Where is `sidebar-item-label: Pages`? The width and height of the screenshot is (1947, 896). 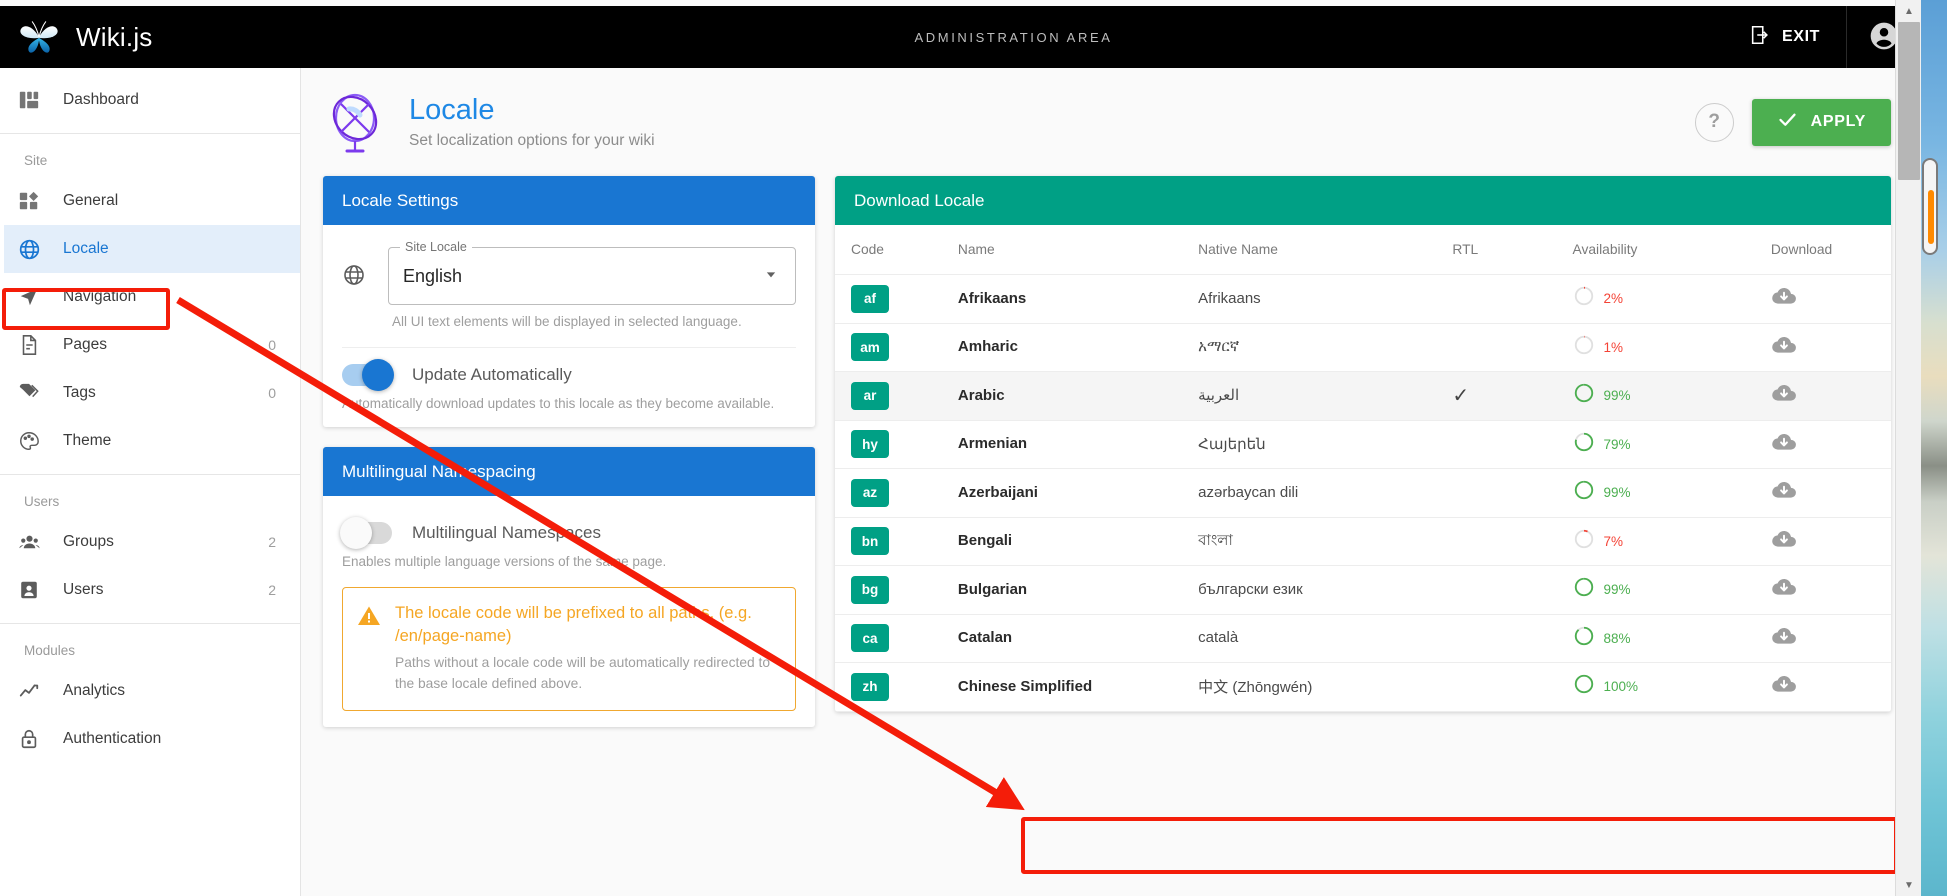 sidebar-item-label: Pages is located at coordinates (85, 344).